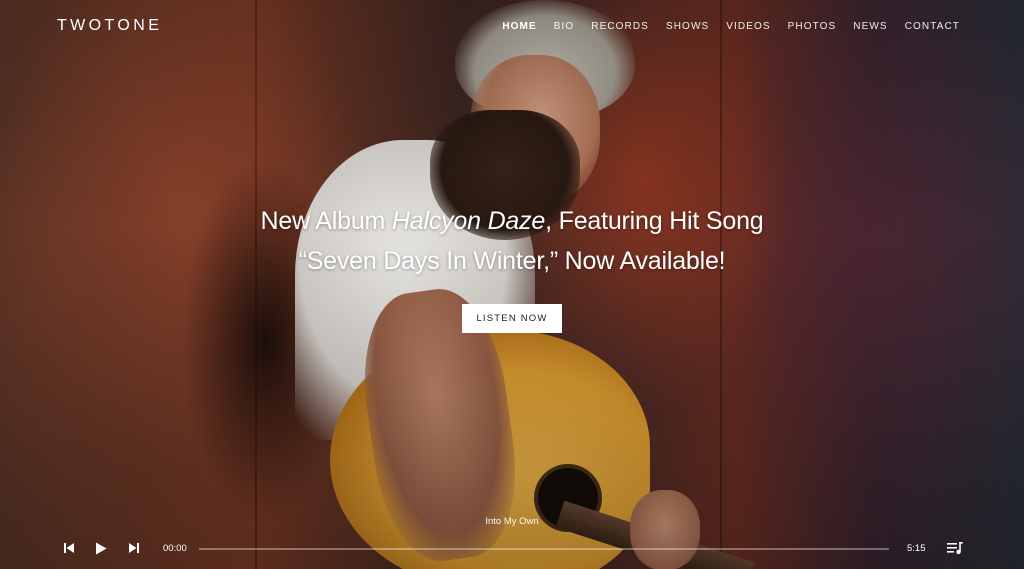  What do you see at coordinates (932, 27) in the screenshot?
I see `nav-item-contact: CONTACT` at bounding box center [932, 27].